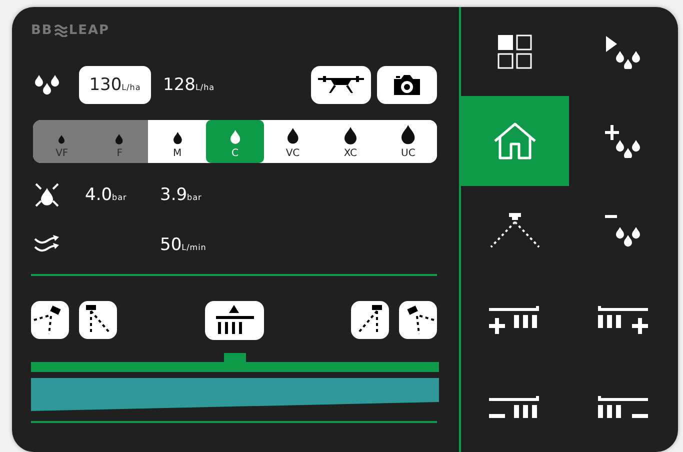  I want to click on grid-icon, so click(515, 52).